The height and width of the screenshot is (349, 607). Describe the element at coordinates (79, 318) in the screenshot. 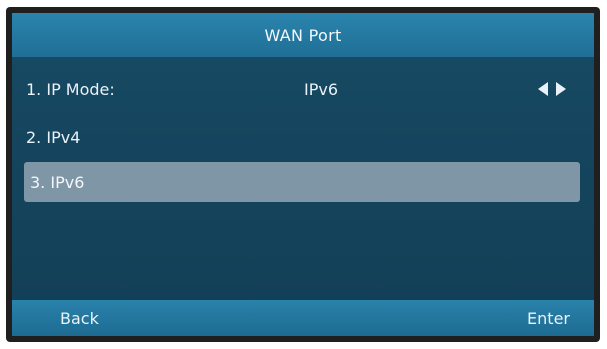

I see `back-softkey: Back` at that location.